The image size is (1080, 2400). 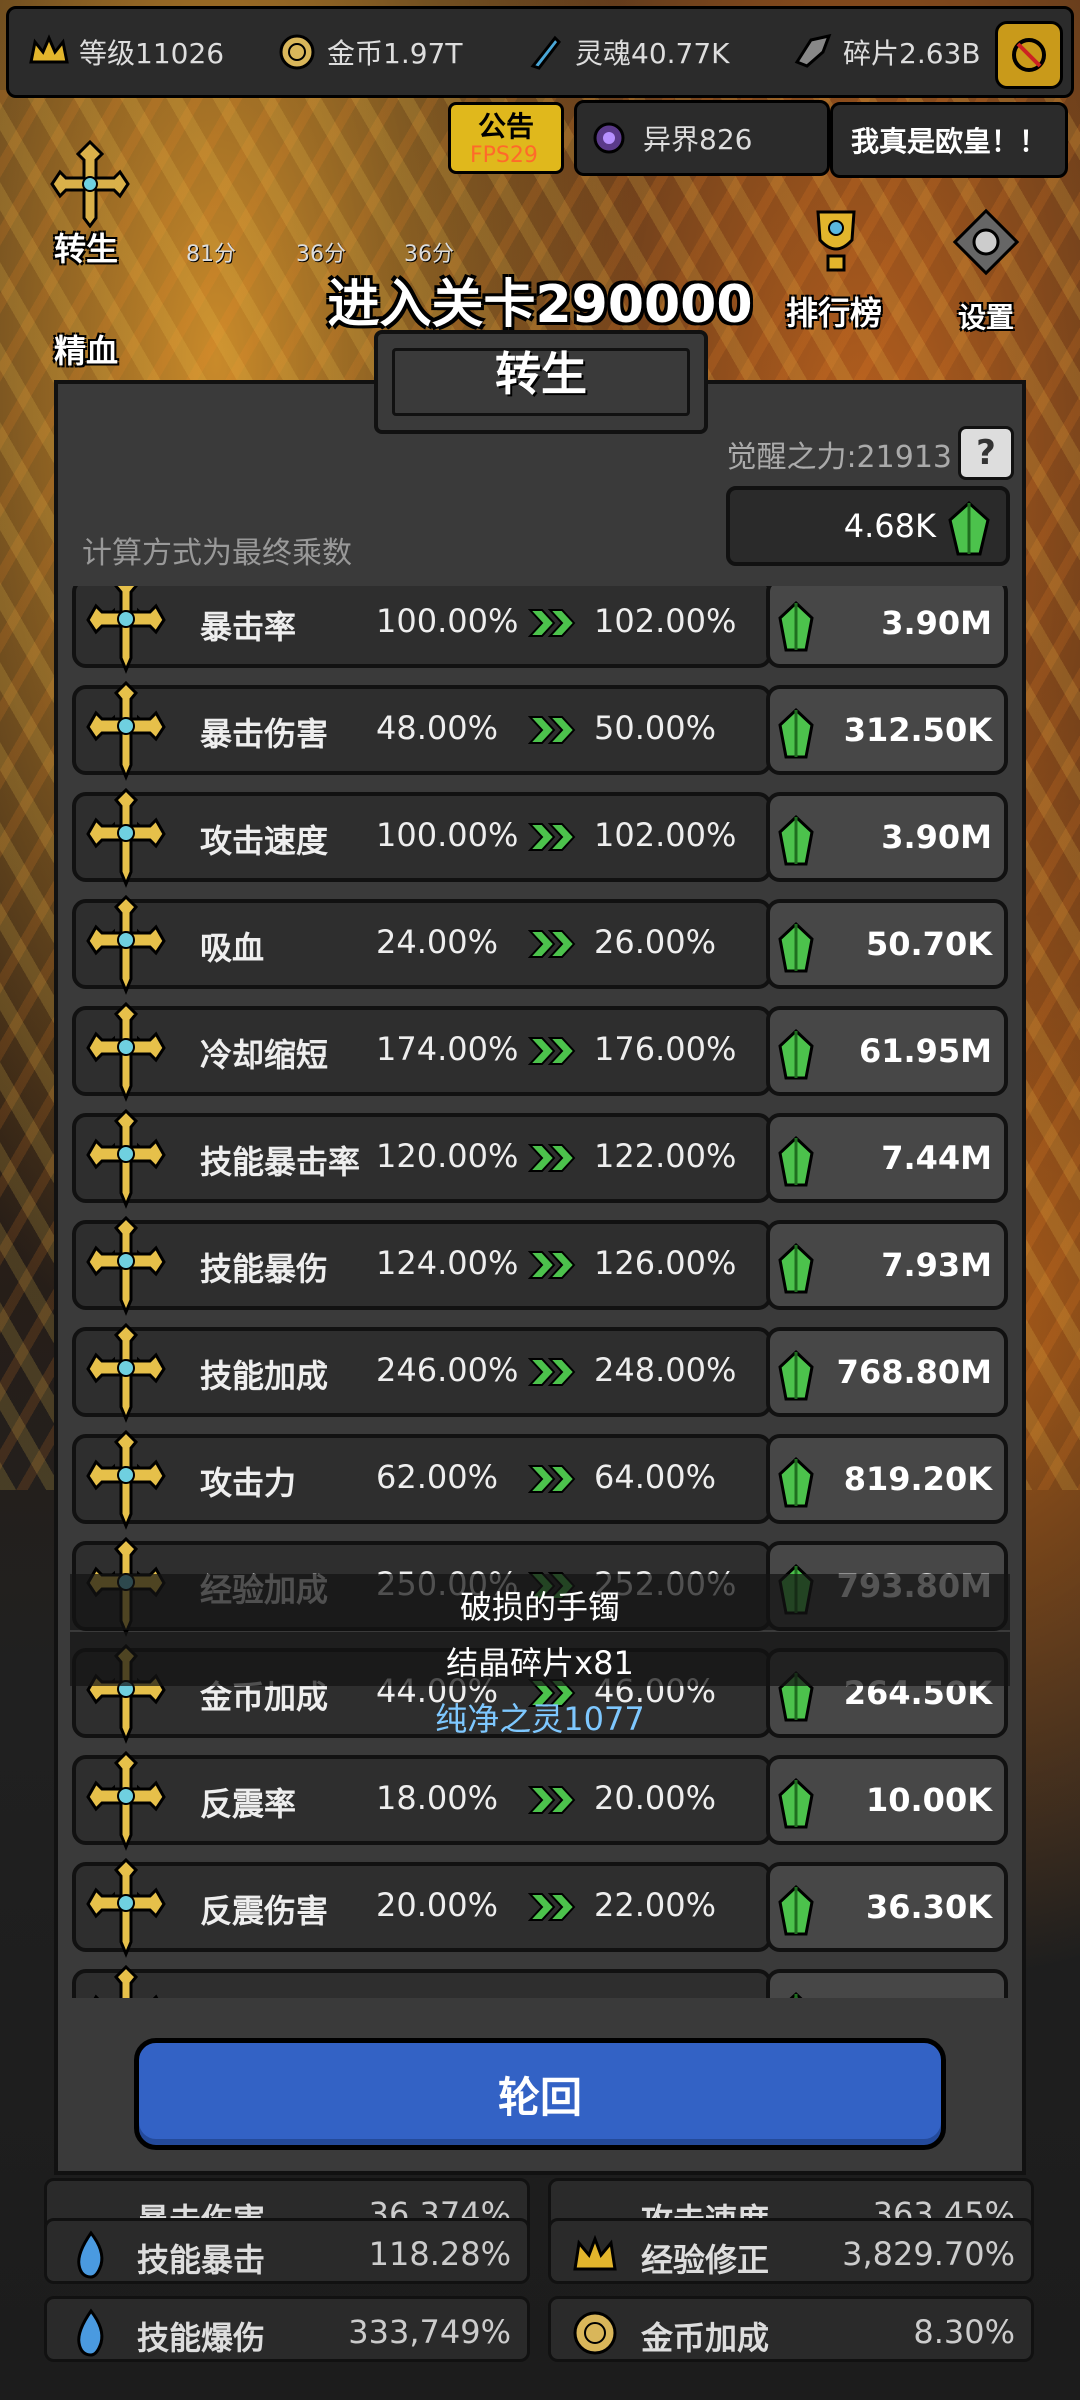 I want to click on drop-item-spirit: 纯净之灵1077, so click(x=540, y=1719).